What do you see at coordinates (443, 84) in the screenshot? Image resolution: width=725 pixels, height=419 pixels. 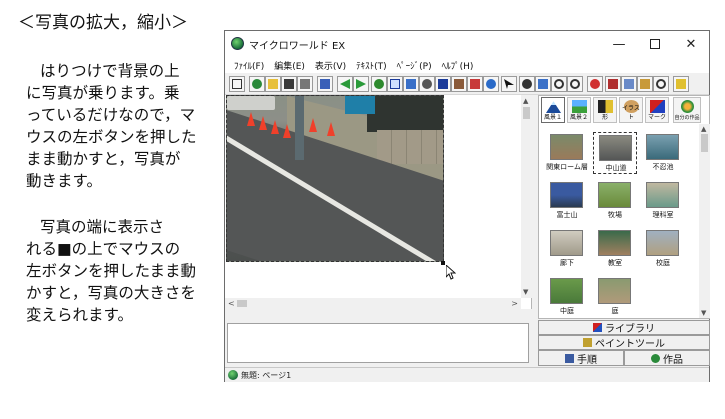 I see `music-button` at bounding box center [443, 84].